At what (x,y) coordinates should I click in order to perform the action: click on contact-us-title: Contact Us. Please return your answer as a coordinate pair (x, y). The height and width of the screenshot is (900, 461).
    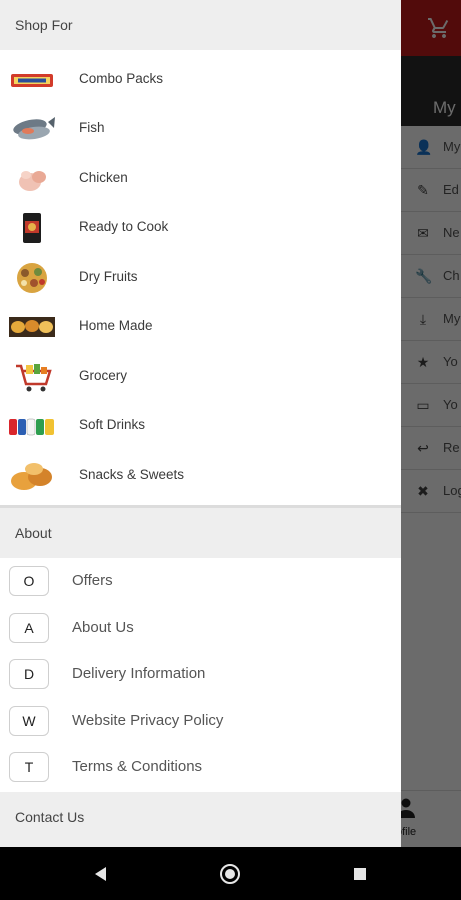
    Looking at the image, I should click on (50, 817).